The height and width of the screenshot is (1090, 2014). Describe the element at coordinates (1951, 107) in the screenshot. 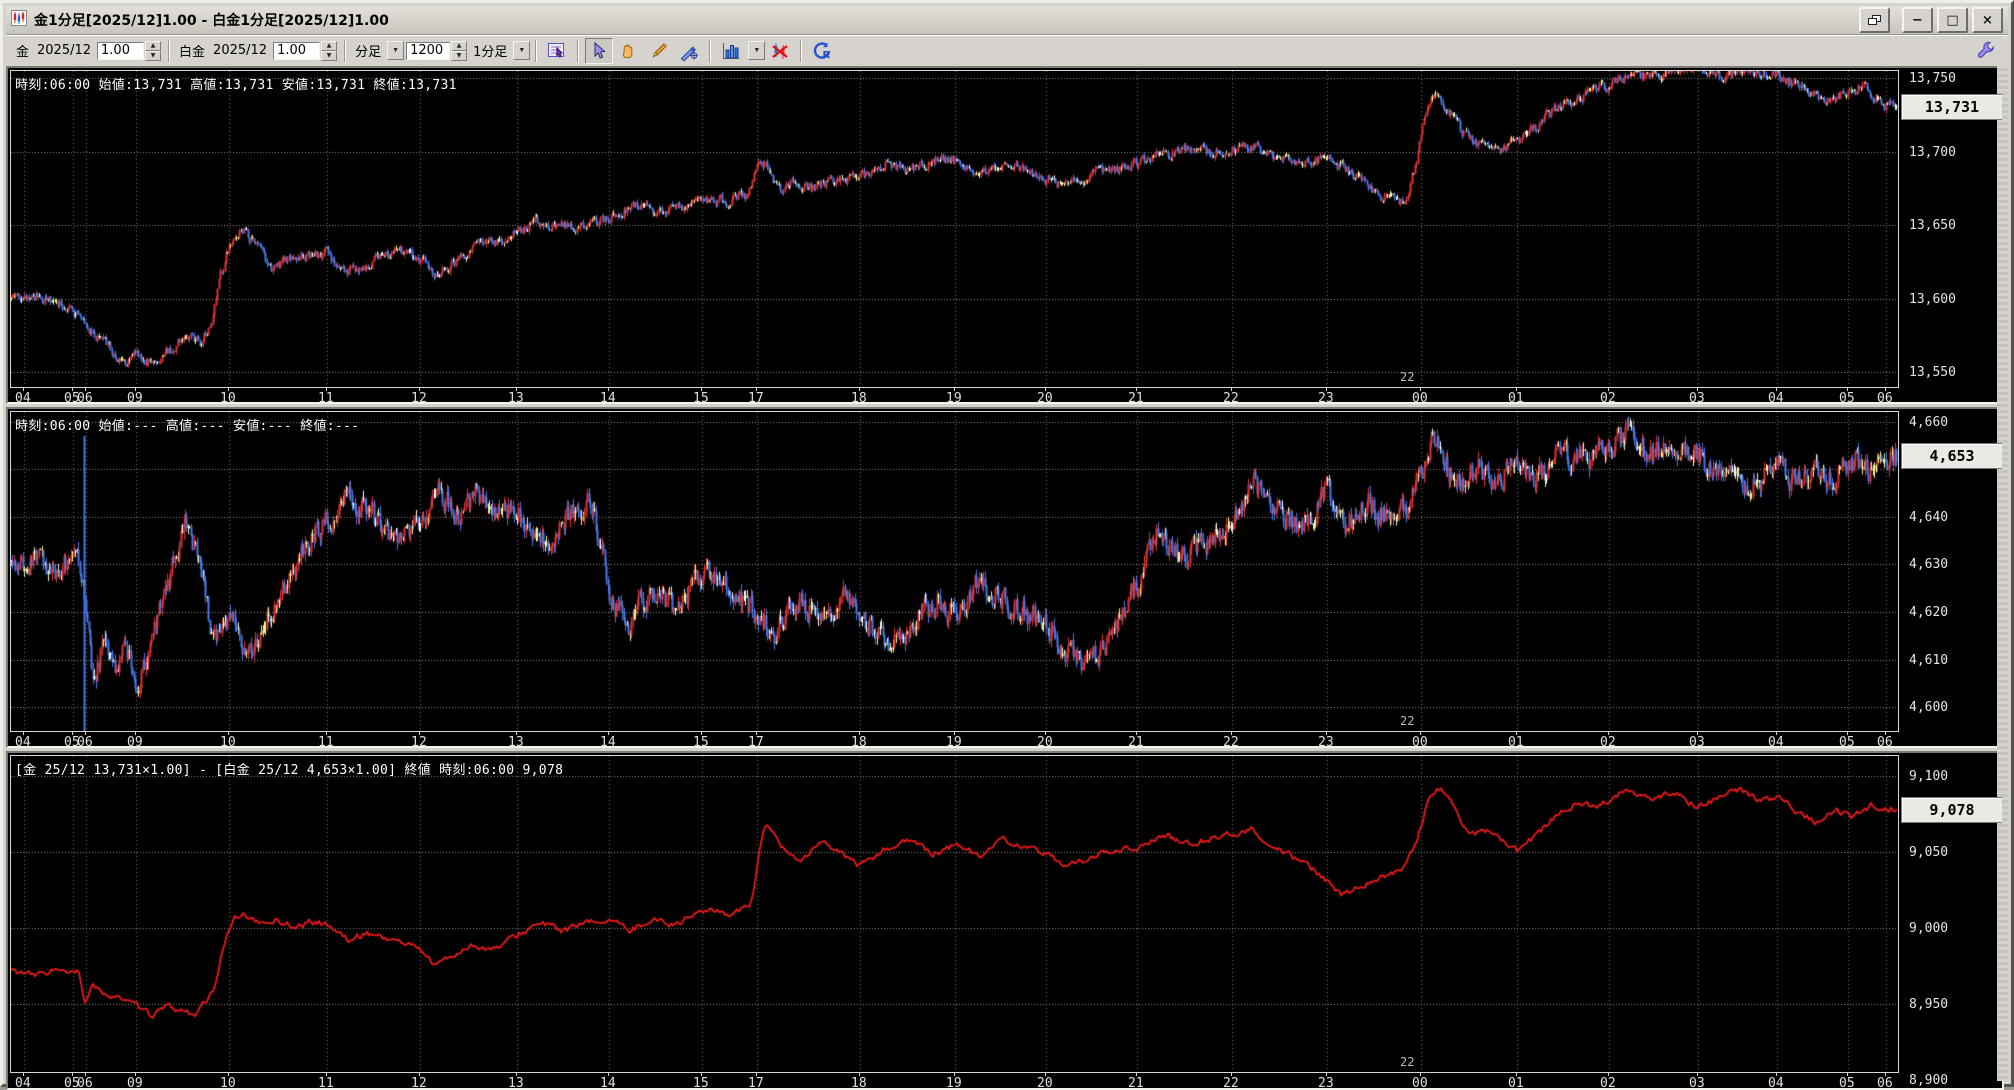

I see `gold-last-price-badge: 13,731` at that location.